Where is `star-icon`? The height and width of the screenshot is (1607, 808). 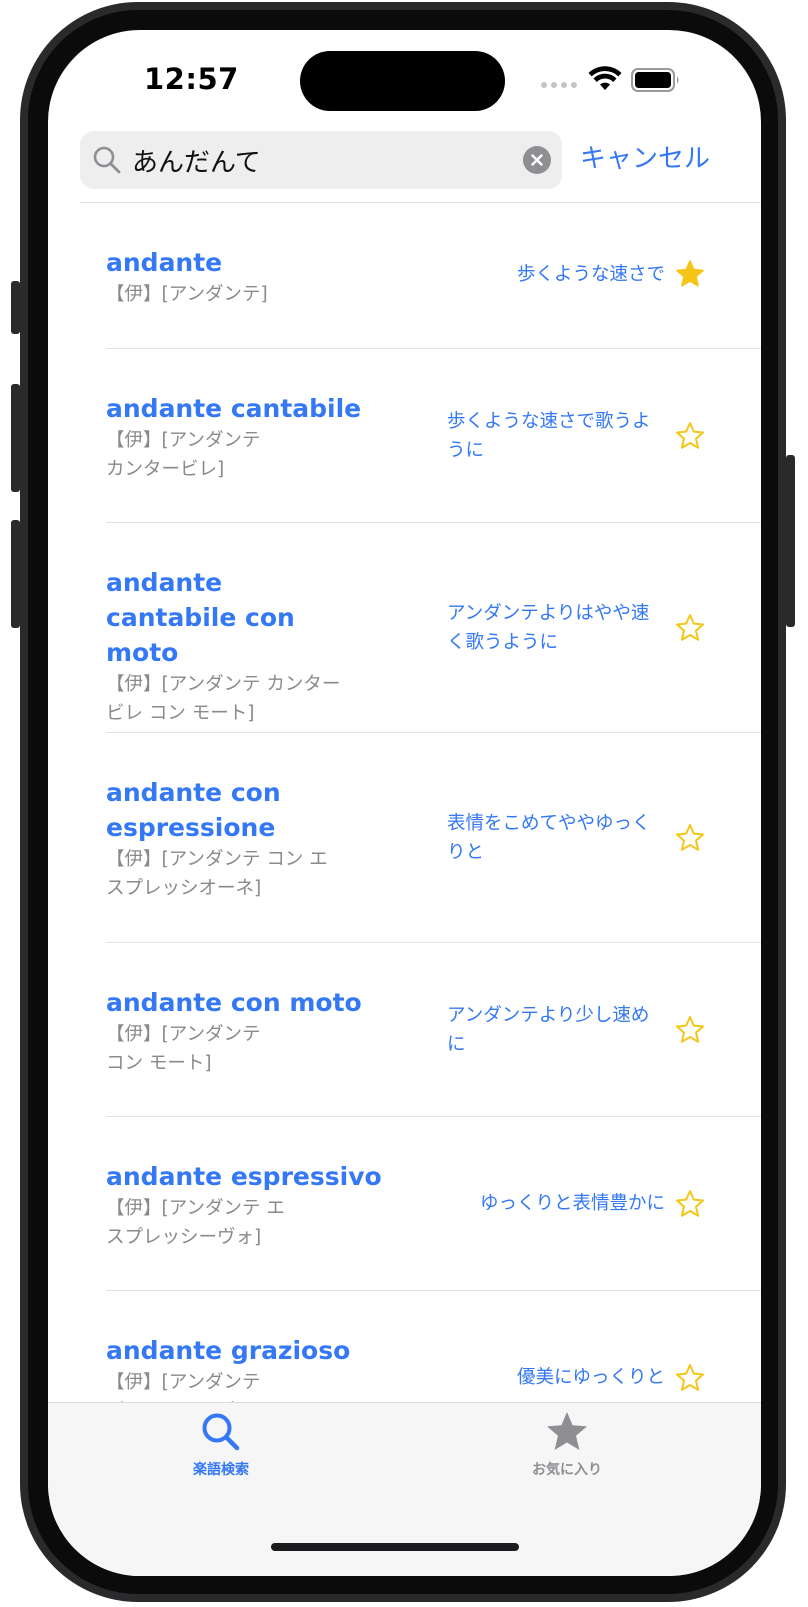
star-icon is located at coordinates (567, 1431).